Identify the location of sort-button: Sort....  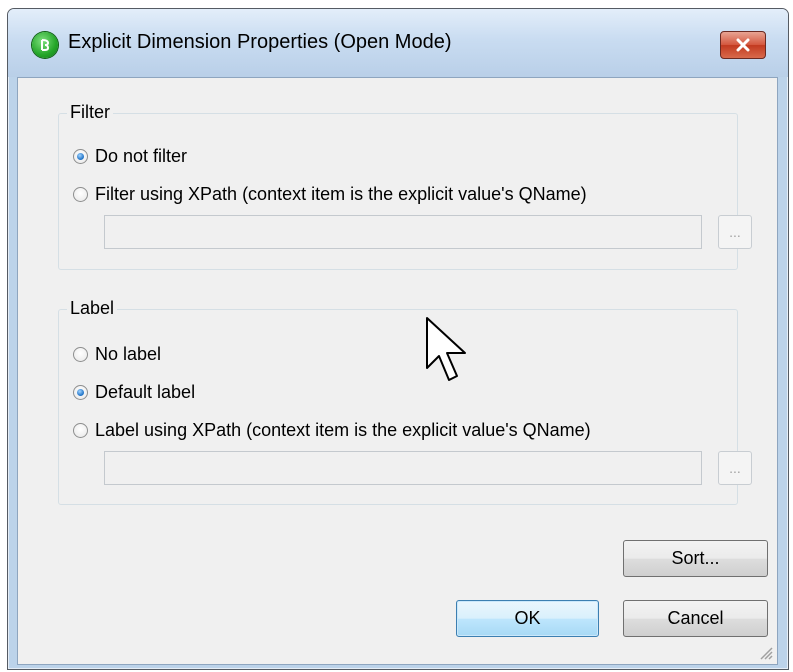
(695, 558).